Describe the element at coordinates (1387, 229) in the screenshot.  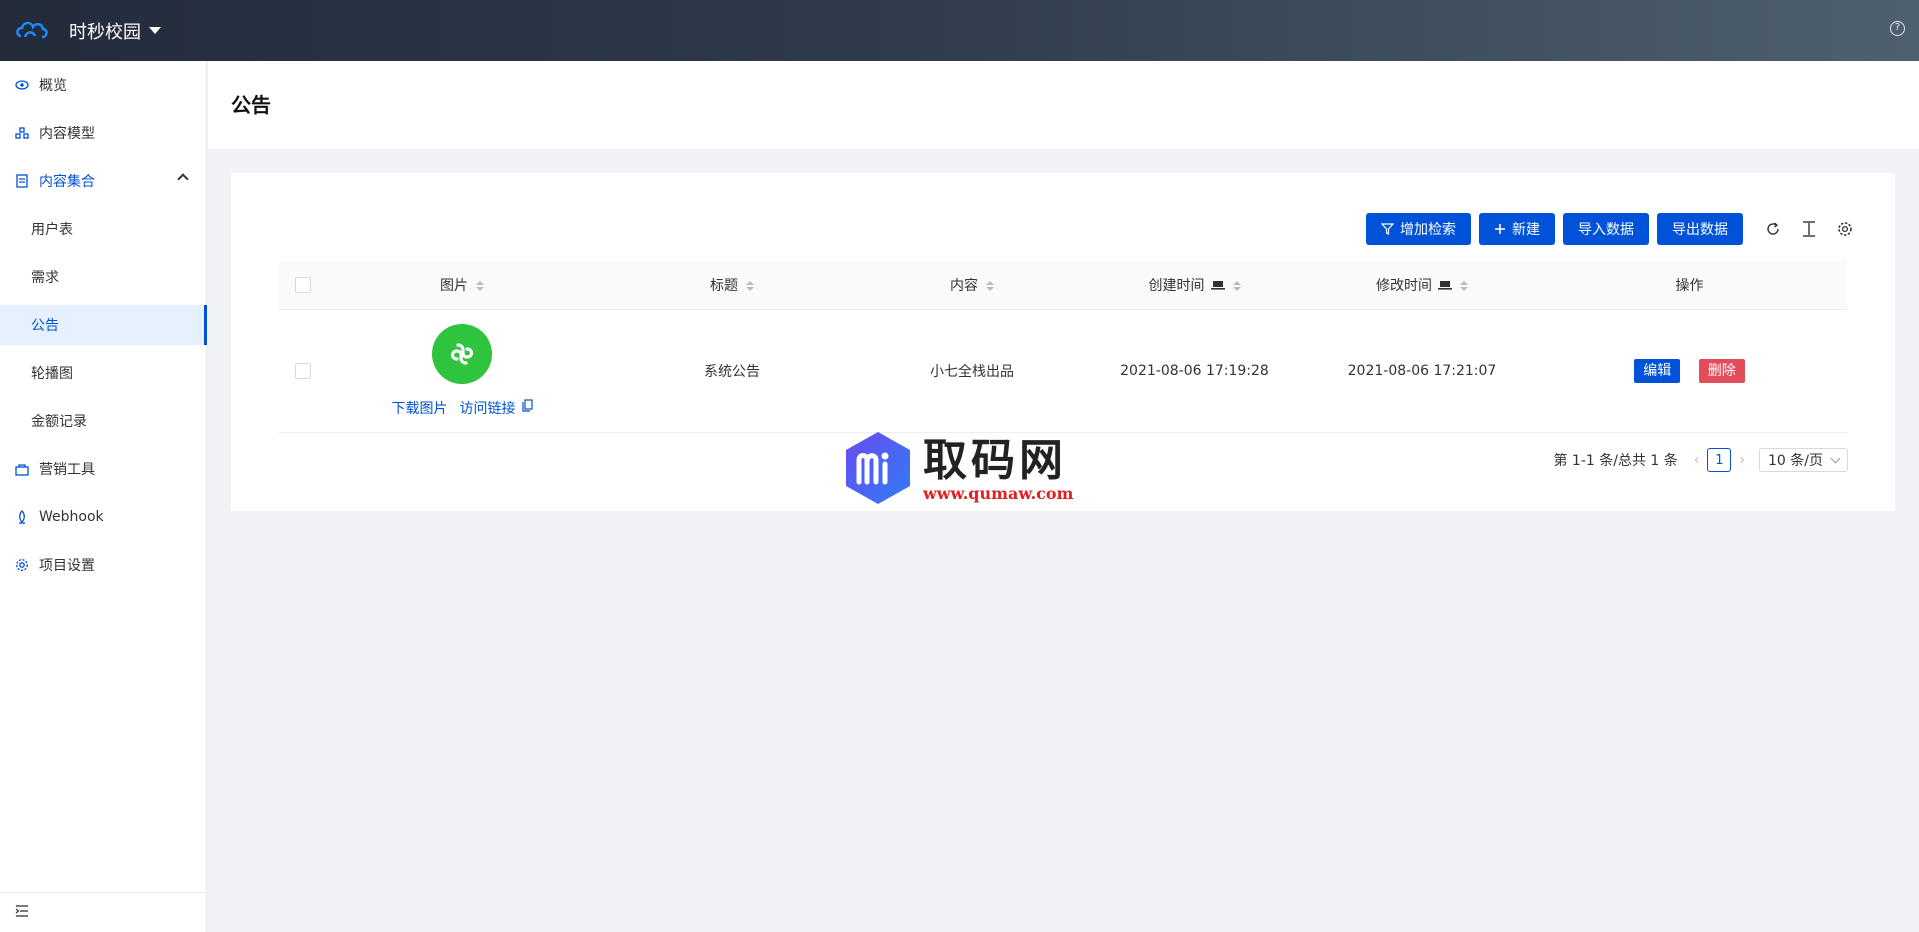
I see `filter-icon` at that location.